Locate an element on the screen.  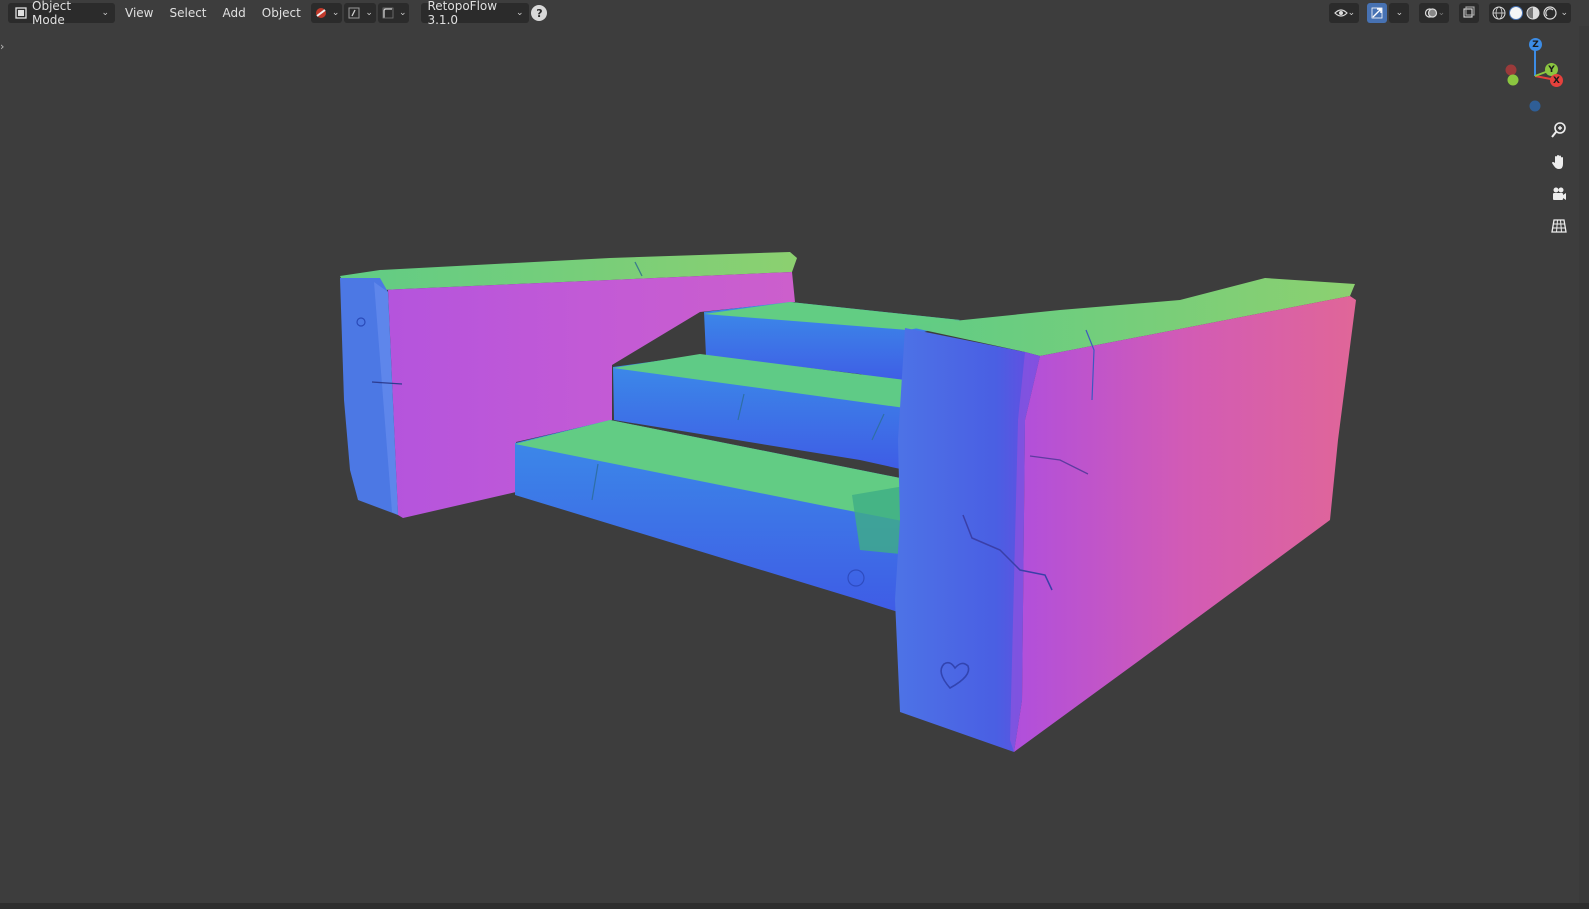
overlays-icon is located at coordinates (1430, 13).